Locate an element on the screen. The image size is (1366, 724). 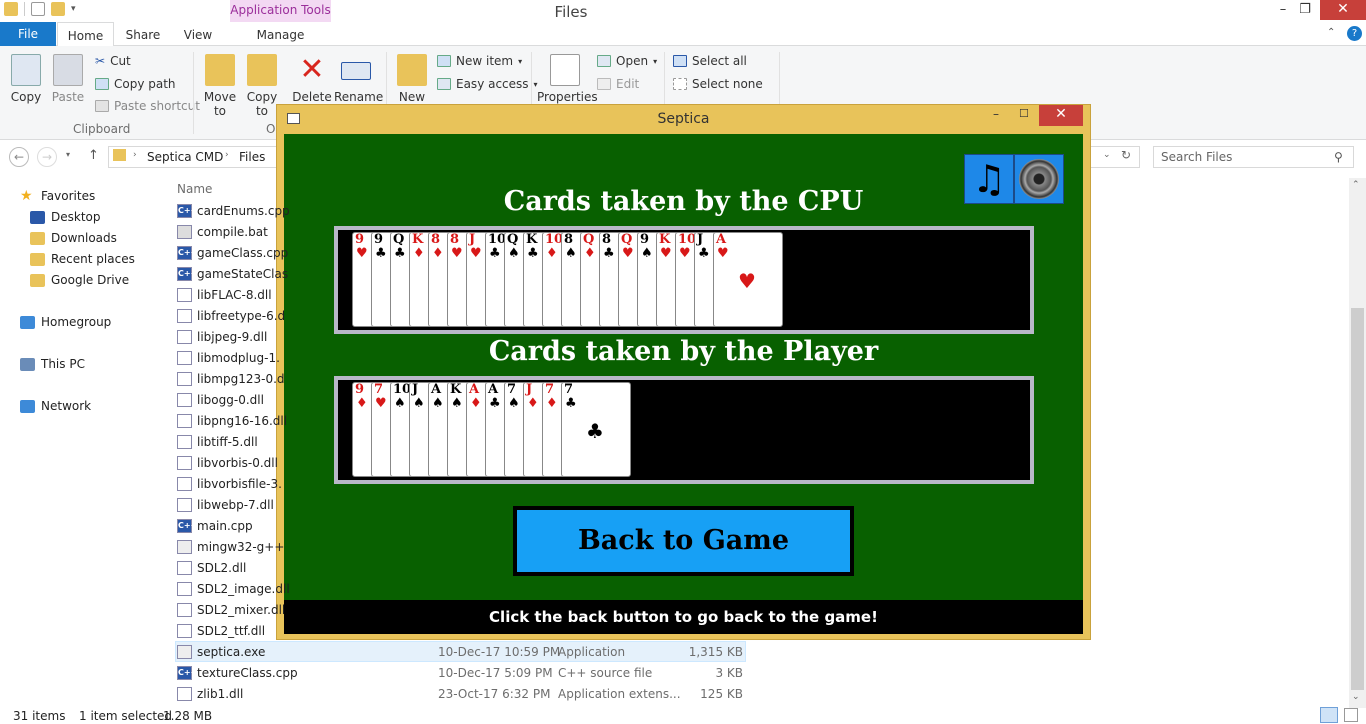
address-dropdown-icon: ⌄ is located at coordinates (1107, 155).